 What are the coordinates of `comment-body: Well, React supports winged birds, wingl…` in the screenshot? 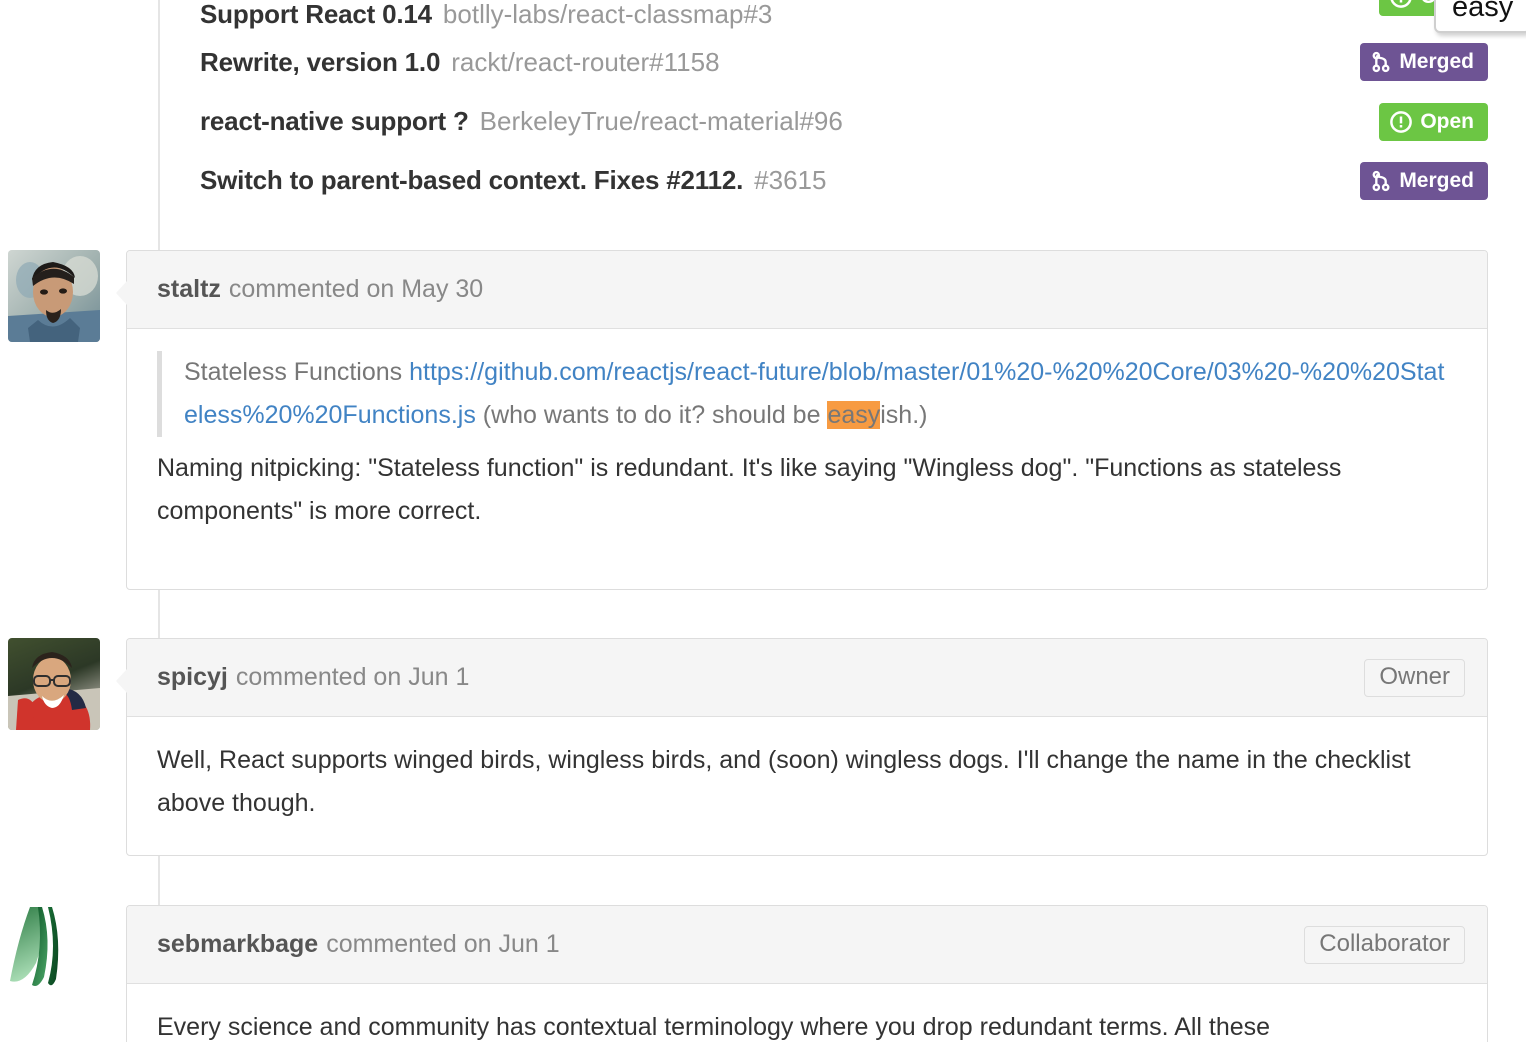 It's located at (807, 784).